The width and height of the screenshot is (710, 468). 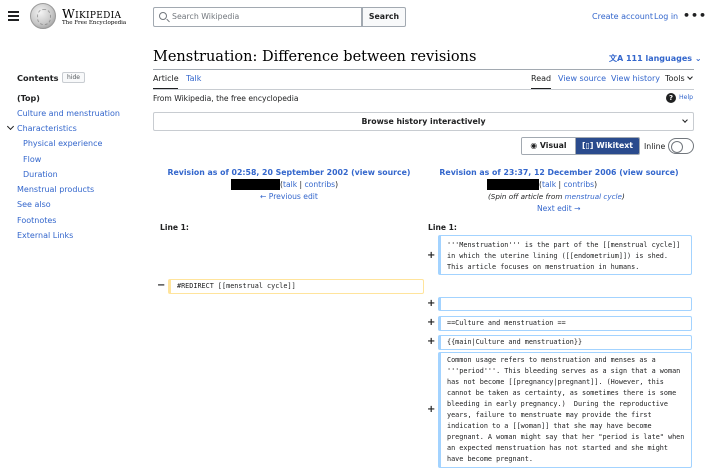 What do you see at coordinates (442, 227) in the screenshot?
I see `right-line-number: Line 1:` at bounding box center [442, 227].